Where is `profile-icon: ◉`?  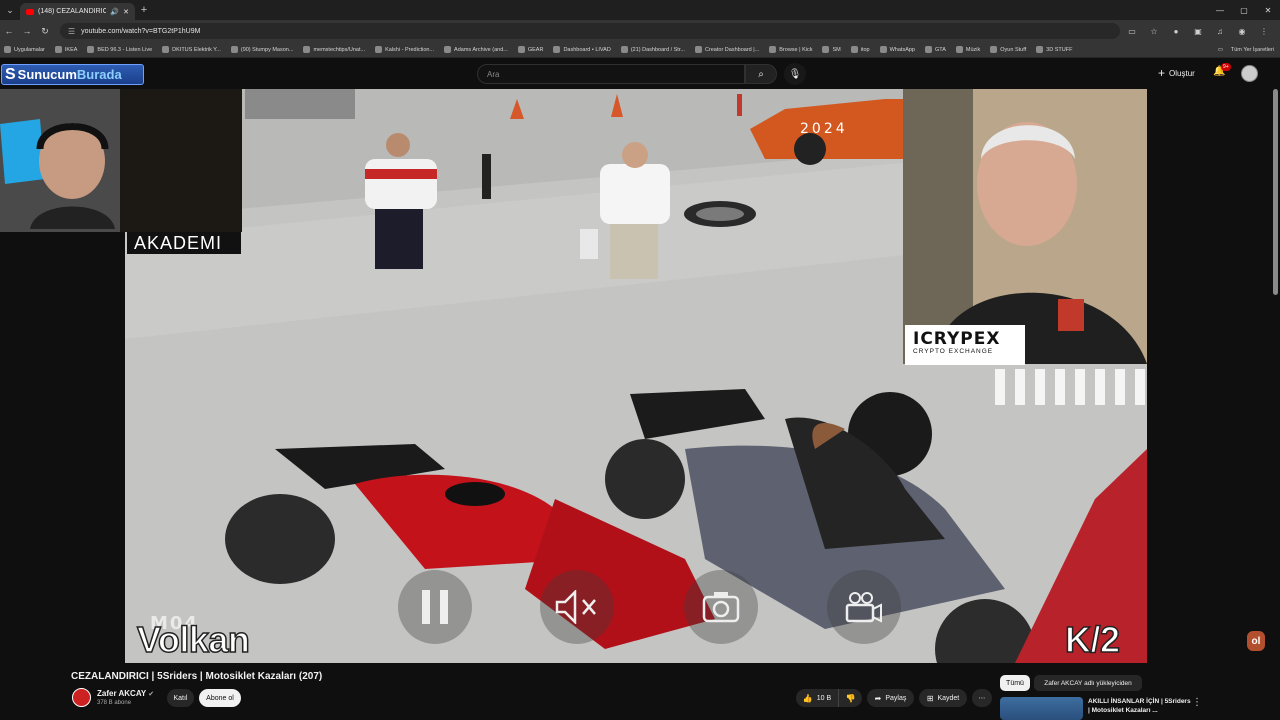 profile-icon: ◉ is located at coordinates (1242, 31).